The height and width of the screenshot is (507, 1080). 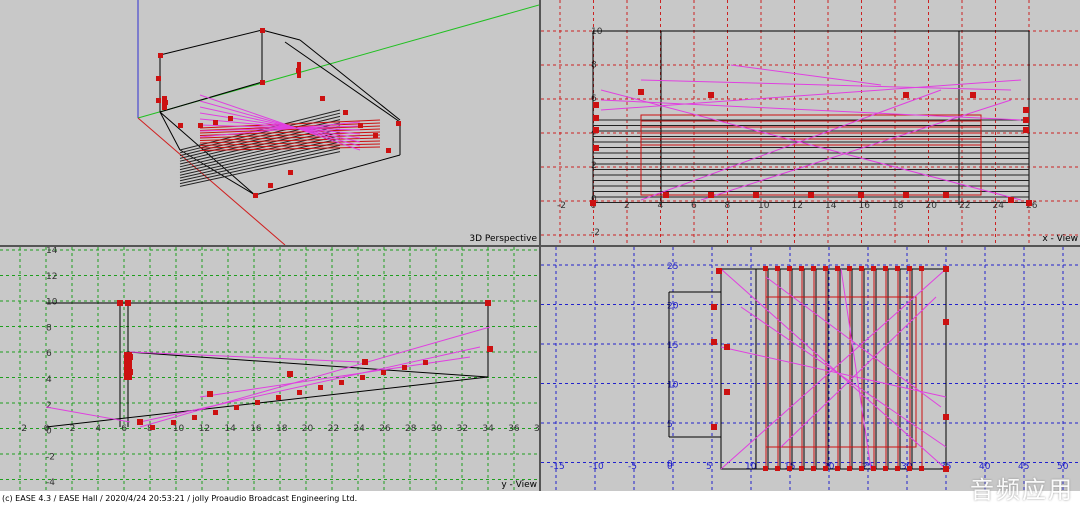 I want to click on z-view-y-tick-label: 0, so click(x=670, y=465).